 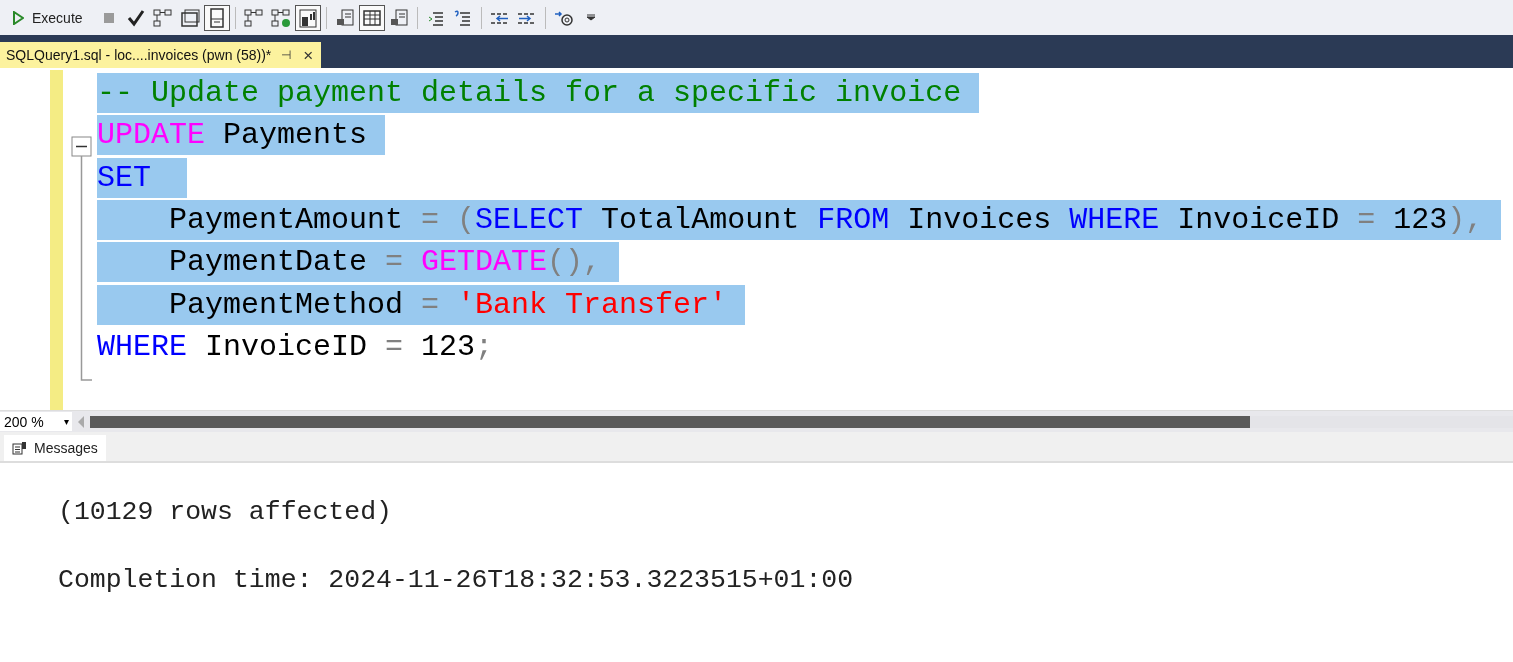 I want to click on horizontal-scrollbar, so click(x=801, y=421).